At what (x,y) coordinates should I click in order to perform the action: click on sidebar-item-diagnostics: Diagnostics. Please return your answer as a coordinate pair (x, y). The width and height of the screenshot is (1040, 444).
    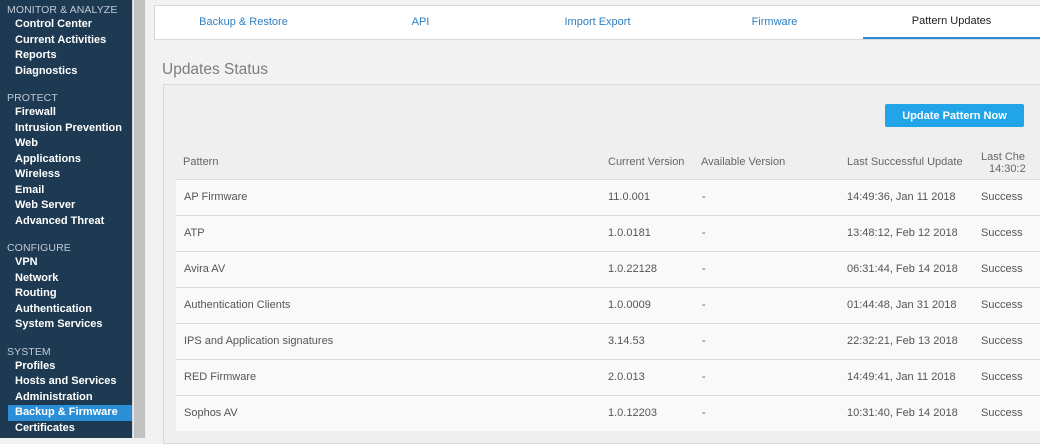
    Looking at the image, I should click on (66, 72).